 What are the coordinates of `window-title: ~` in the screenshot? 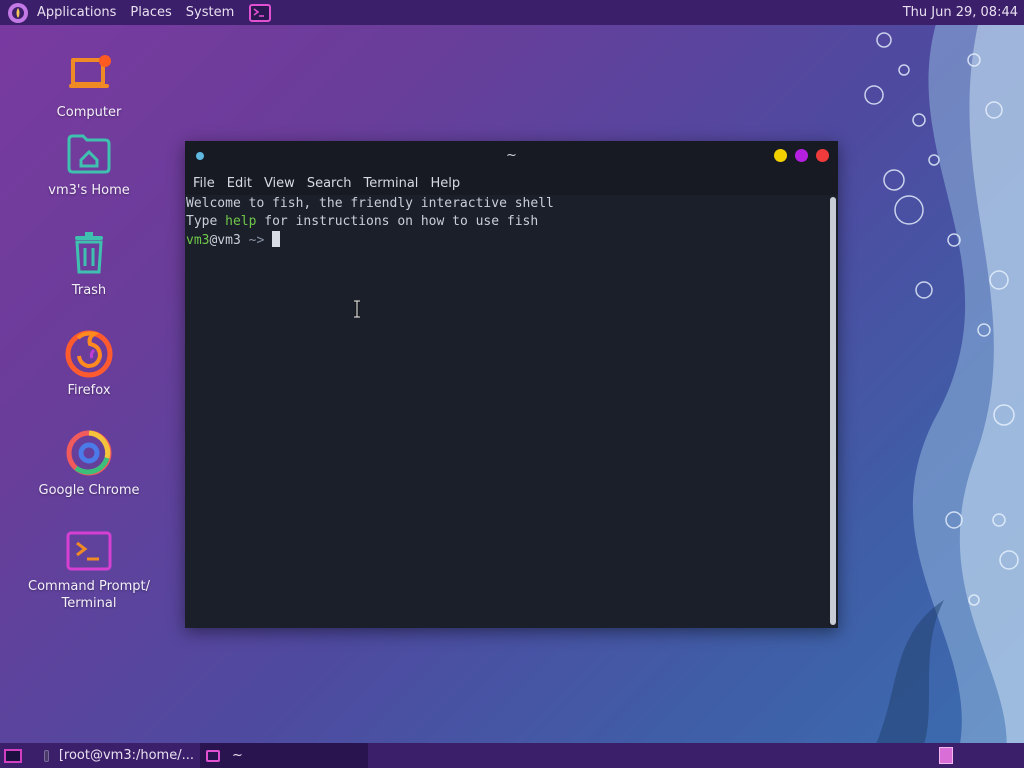 It's located at (511, 155).